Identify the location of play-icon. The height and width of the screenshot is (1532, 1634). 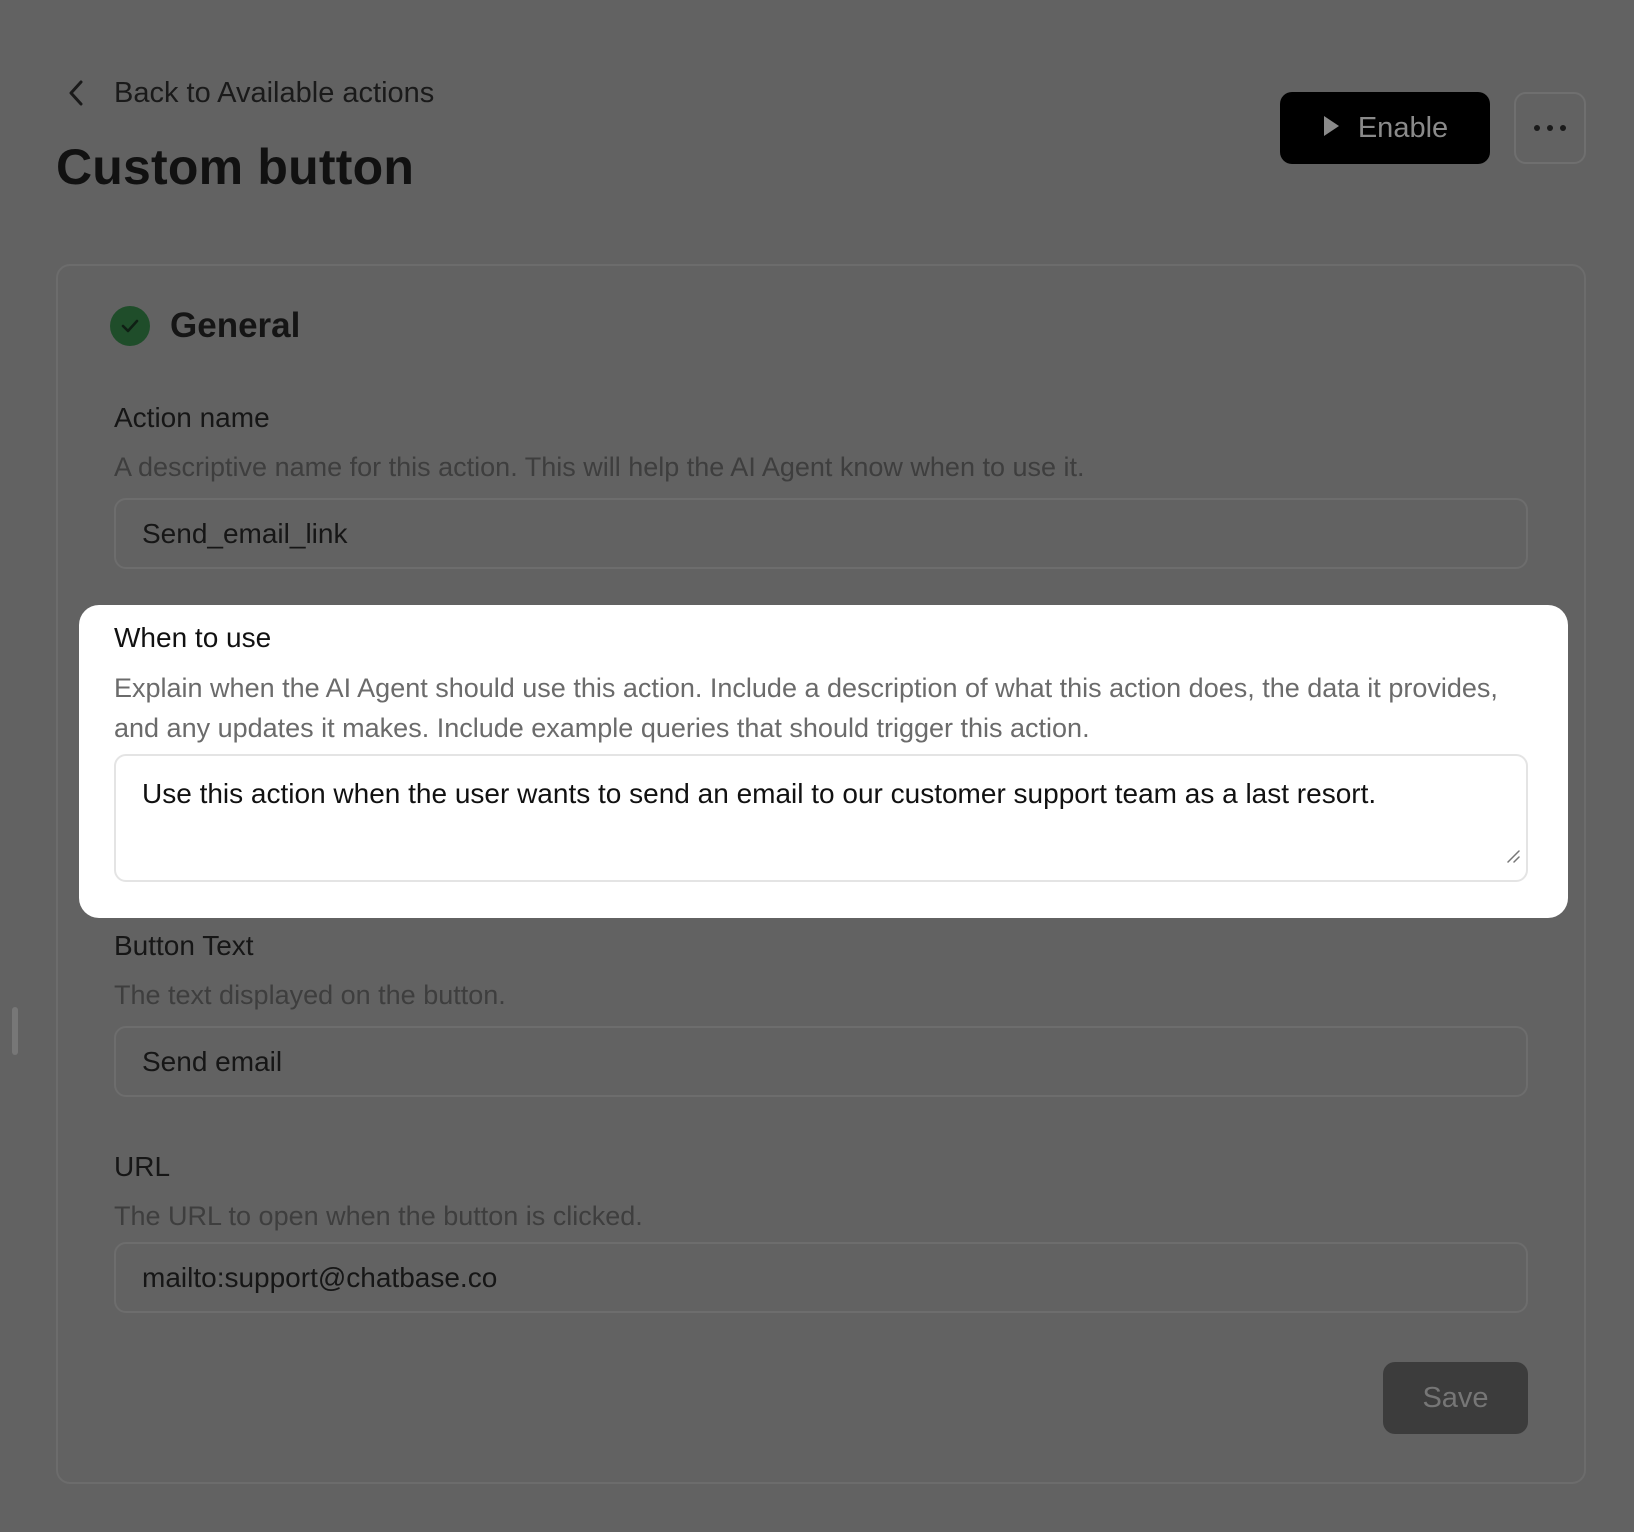
(1331, 128).